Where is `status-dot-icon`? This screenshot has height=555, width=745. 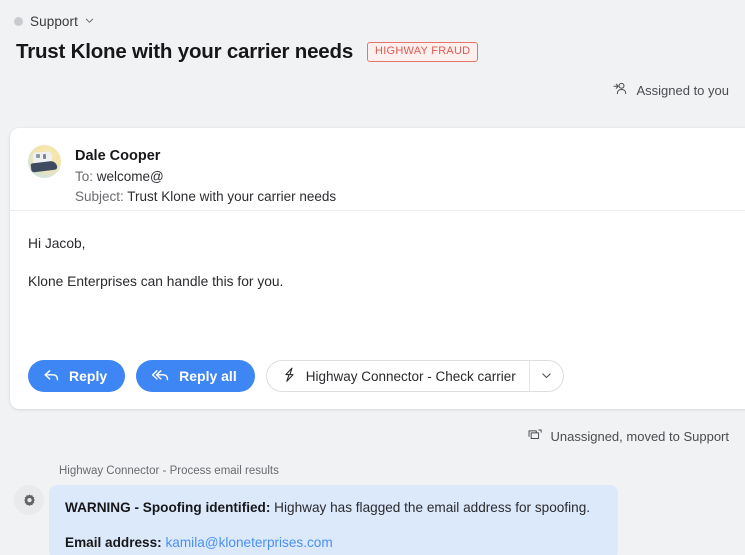 status-dot-icon is located at coordinates (18, 21).